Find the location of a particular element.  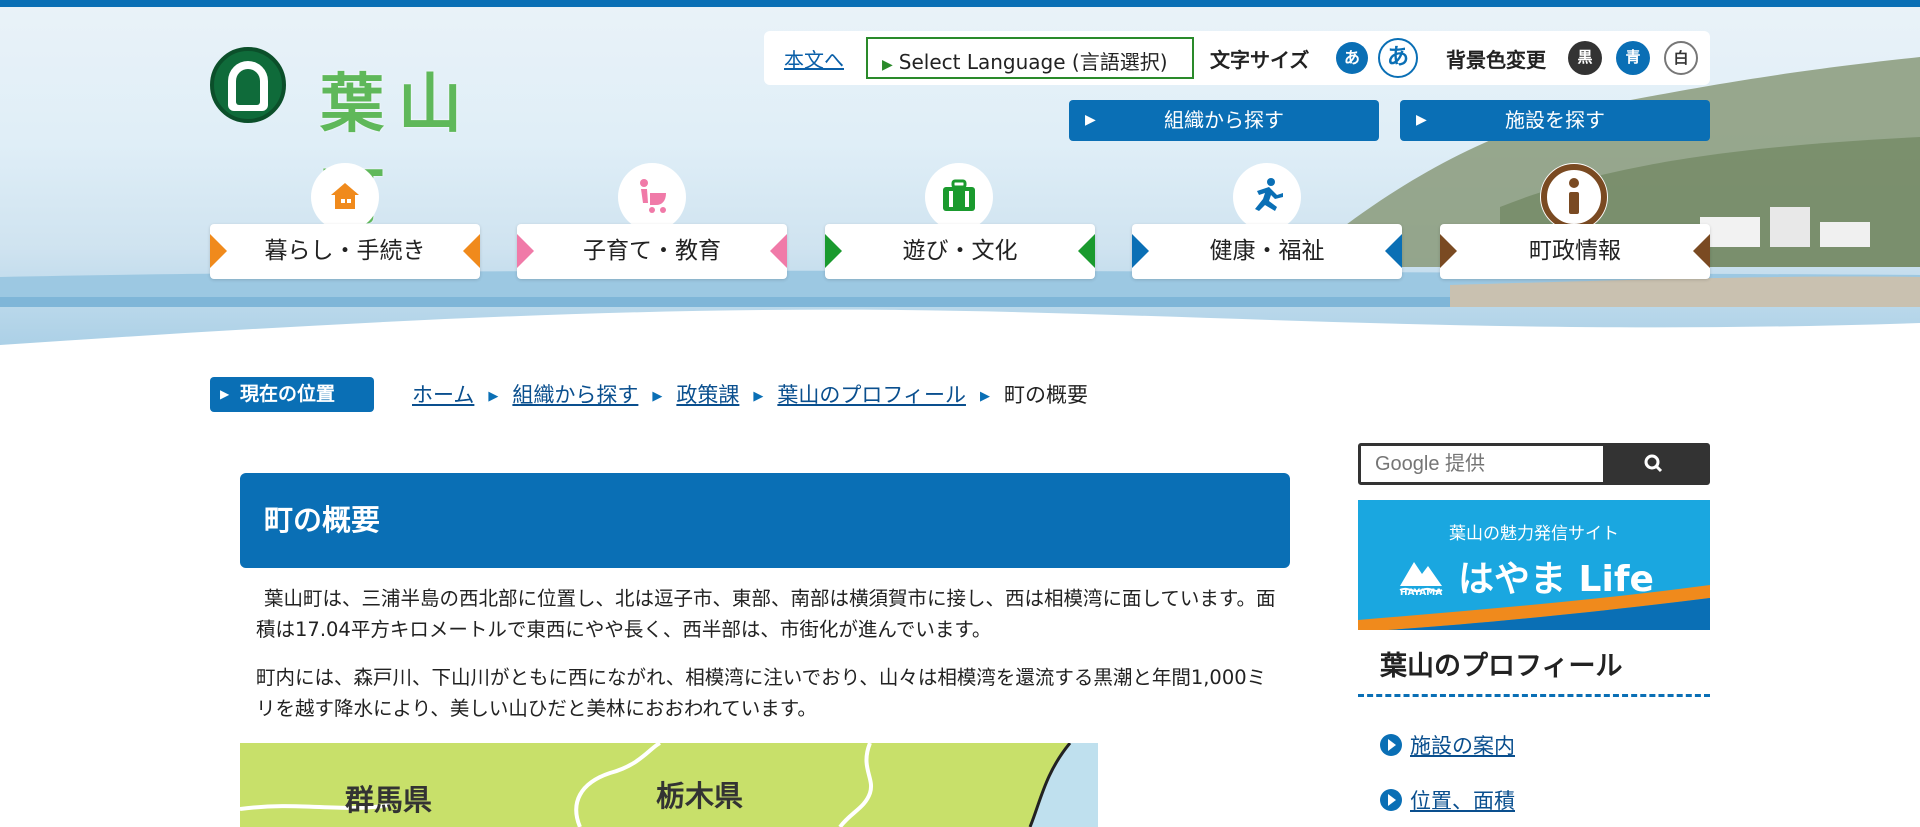

bg-black-button: 黒 is located at coordinates (1585, 58).